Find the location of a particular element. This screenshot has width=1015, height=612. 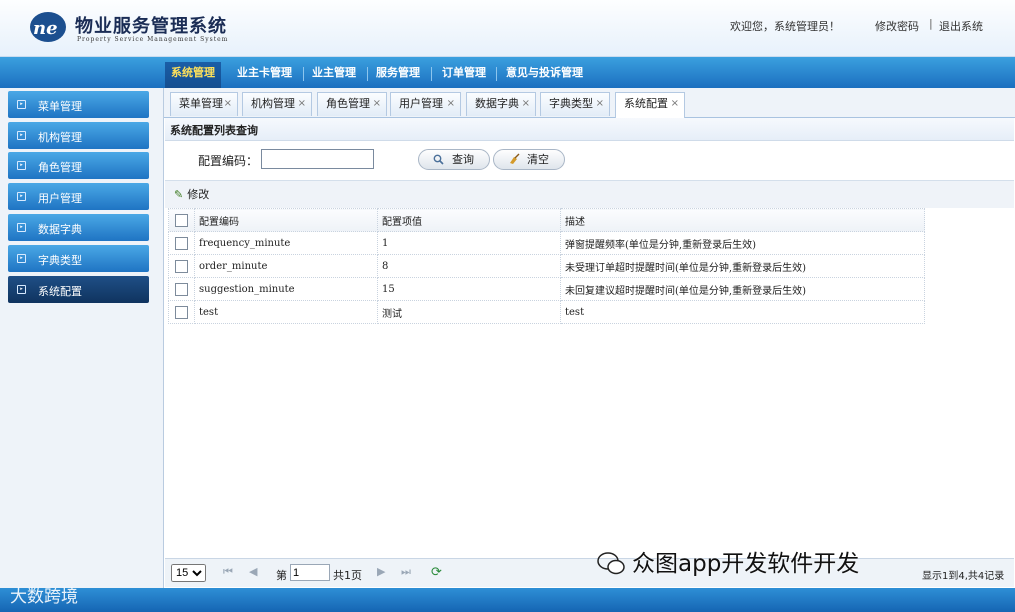

next-page-icon: ▶ is located at coordinates (381, 571).